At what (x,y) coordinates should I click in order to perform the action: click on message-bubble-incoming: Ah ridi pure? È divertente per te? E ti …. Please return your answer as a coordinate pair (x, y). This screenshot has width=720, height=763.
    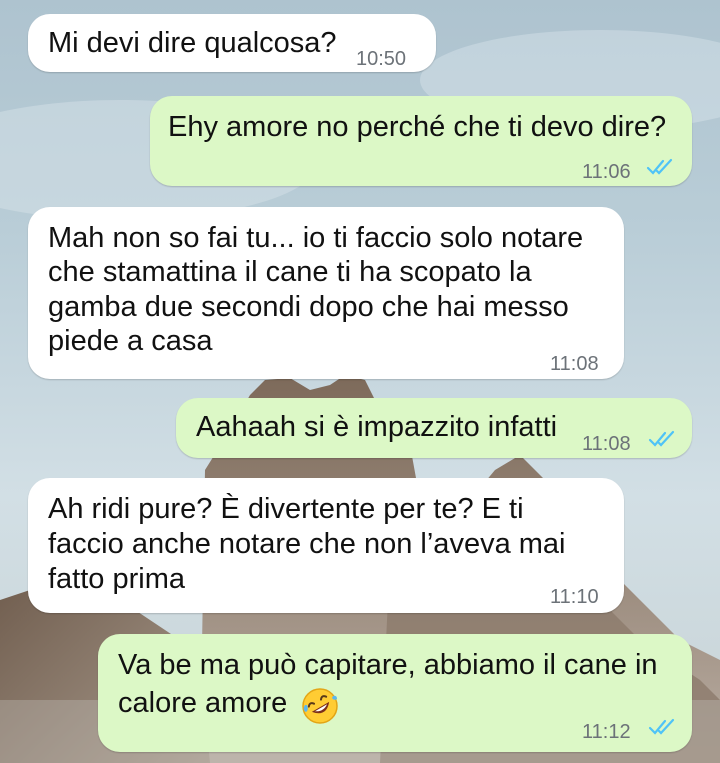
    Looking at the image, I should click on (326, 545).